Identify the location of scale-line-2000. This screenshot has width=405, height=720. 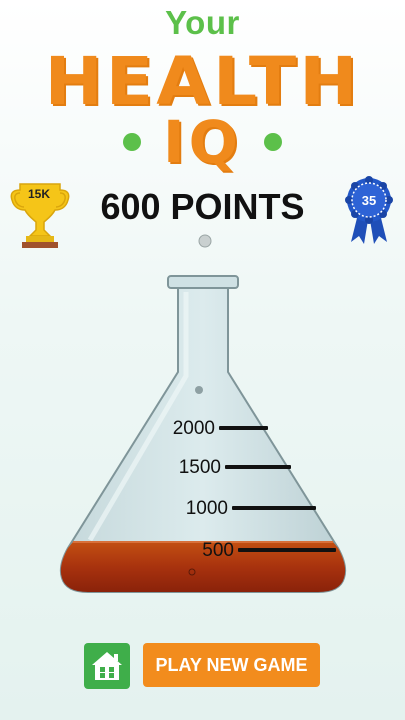
(243, 428).